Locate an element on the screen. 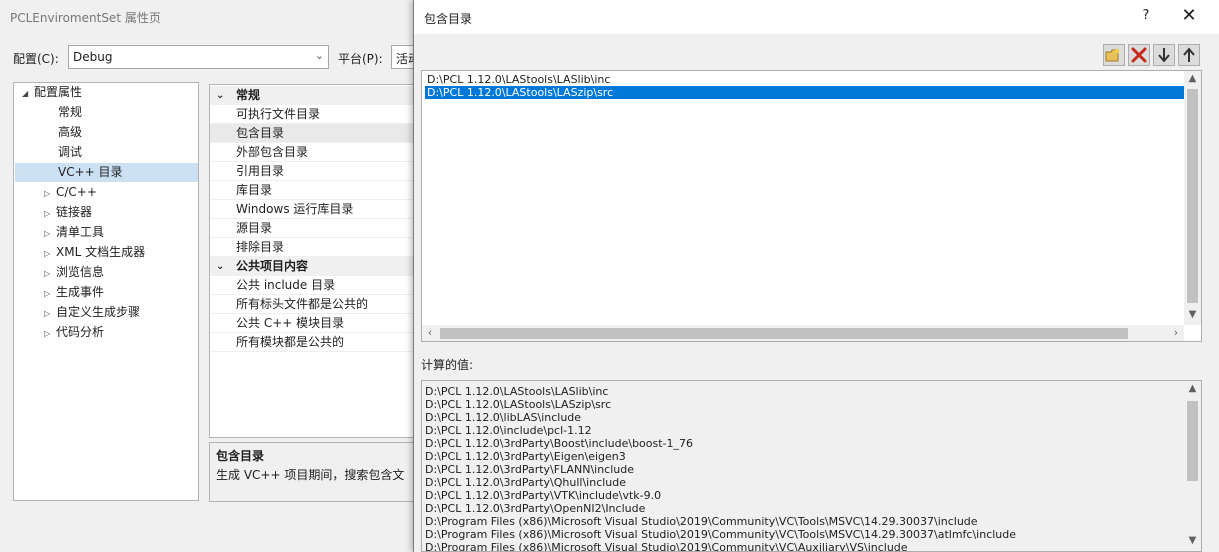 Image resolution: width=1219 pixels, height=552 pixels. delete-icon is located at coordinates (1139, 55).